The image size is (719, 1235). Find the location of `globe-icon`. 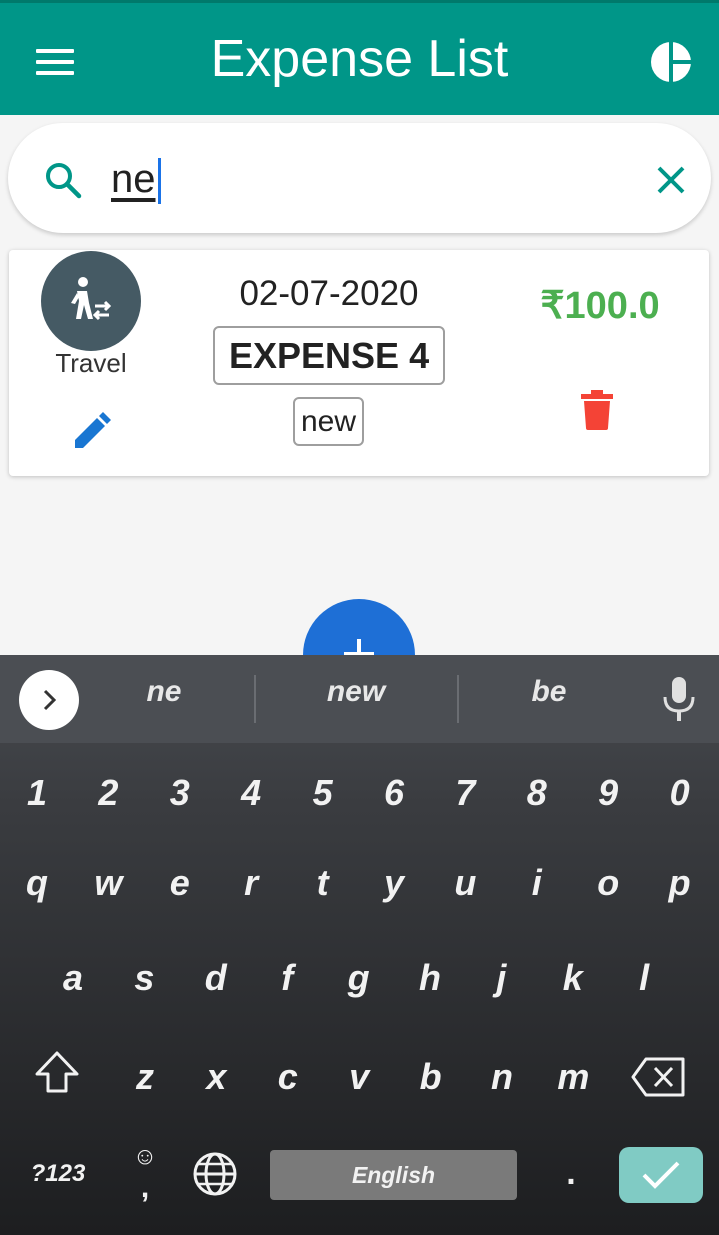

globe-icon is located at coordinates (215, 1174).